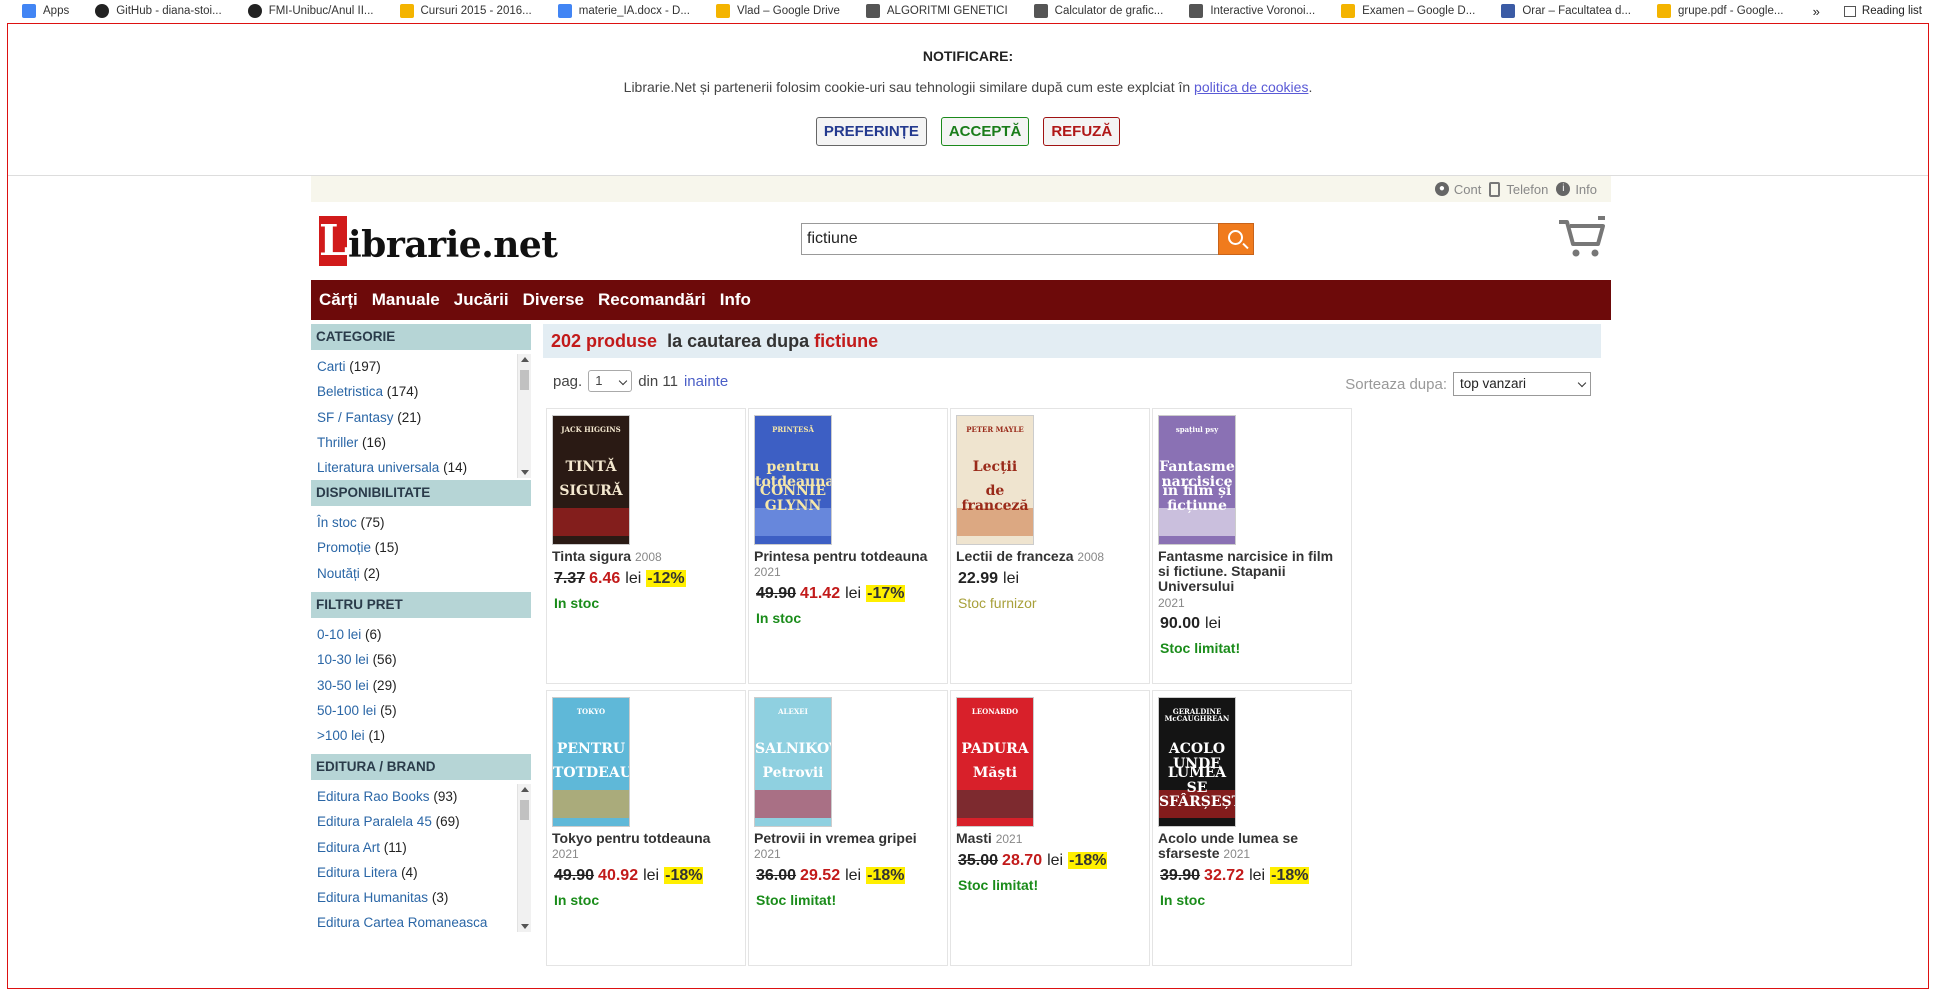  I want to click on account-link: ● Cont, so click(1457, 189).